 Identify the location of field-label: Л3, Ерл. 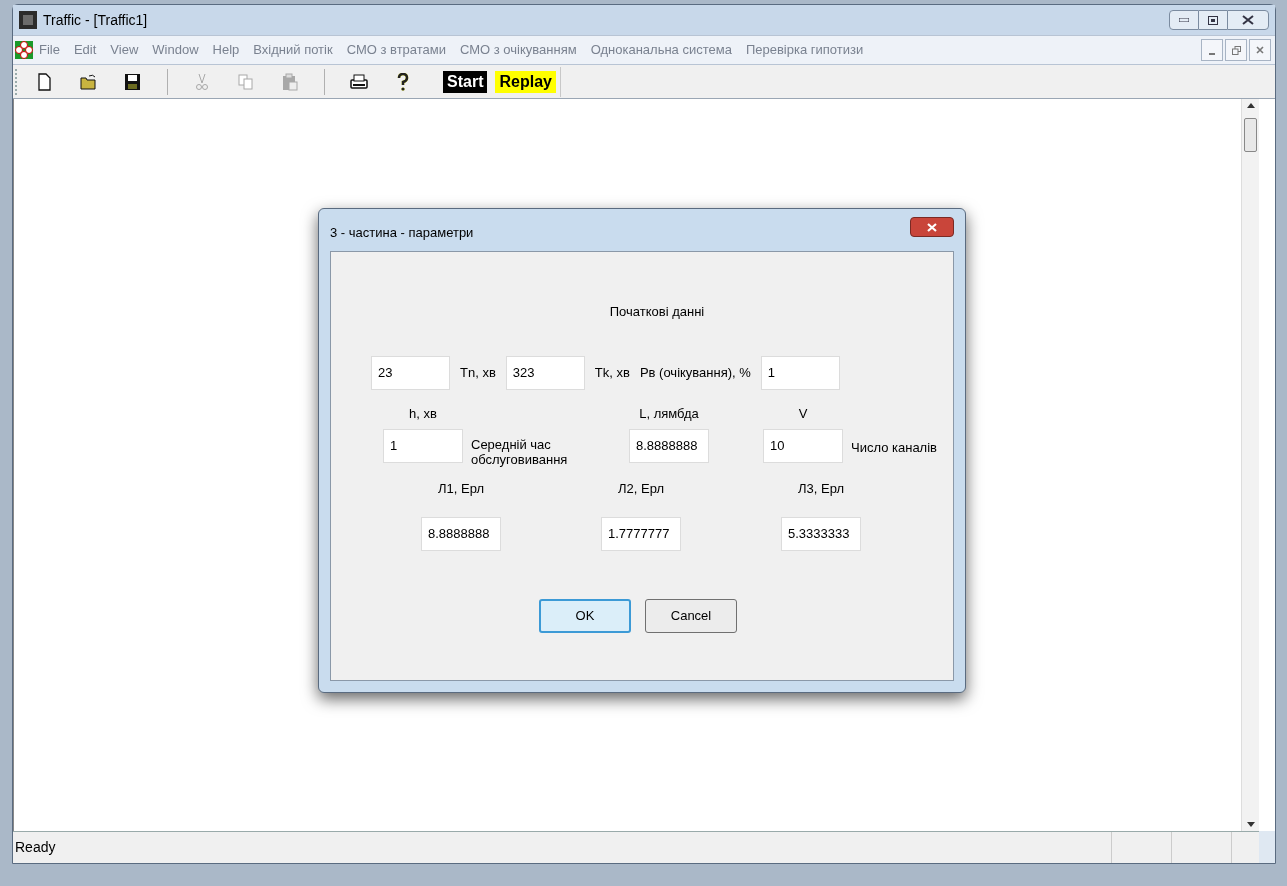
(821, 489).